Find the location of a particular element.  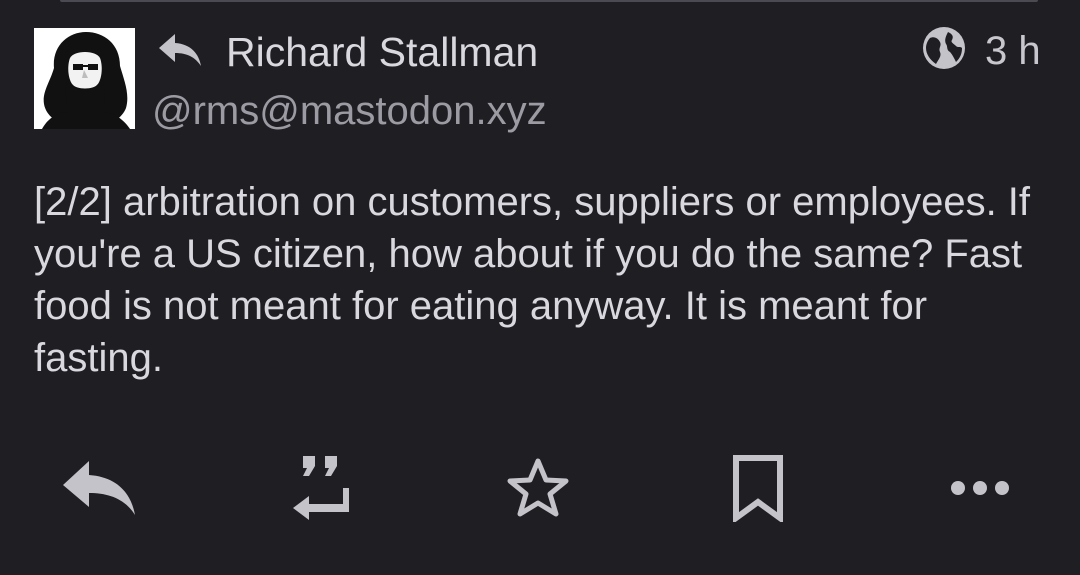

bookmark-button is located at coordinates (758, 488).